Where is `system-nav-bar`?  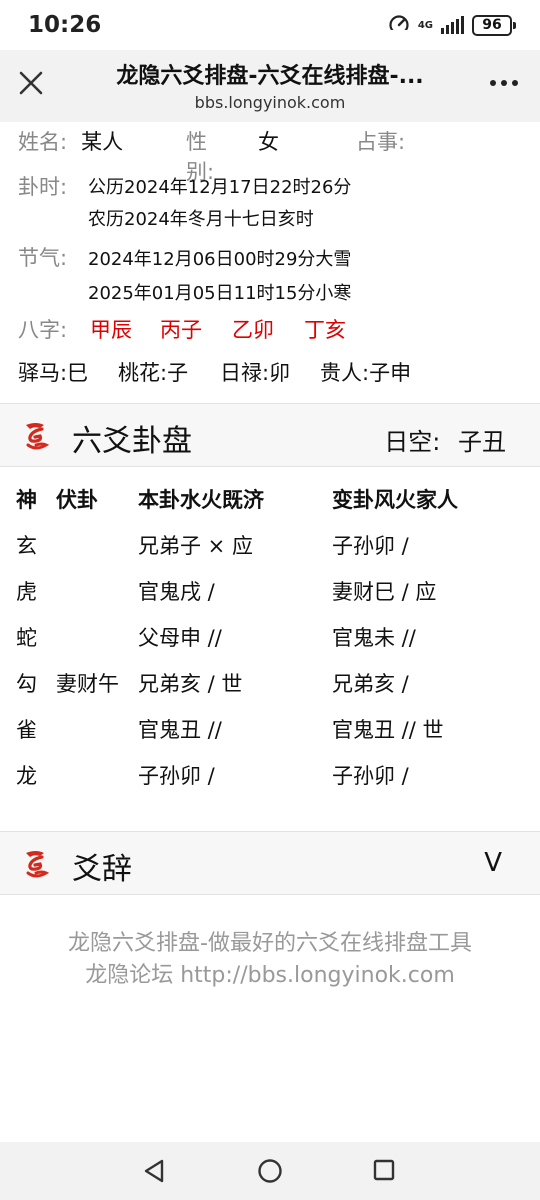
system-nav-bar is located at coordinates (270, 1171).